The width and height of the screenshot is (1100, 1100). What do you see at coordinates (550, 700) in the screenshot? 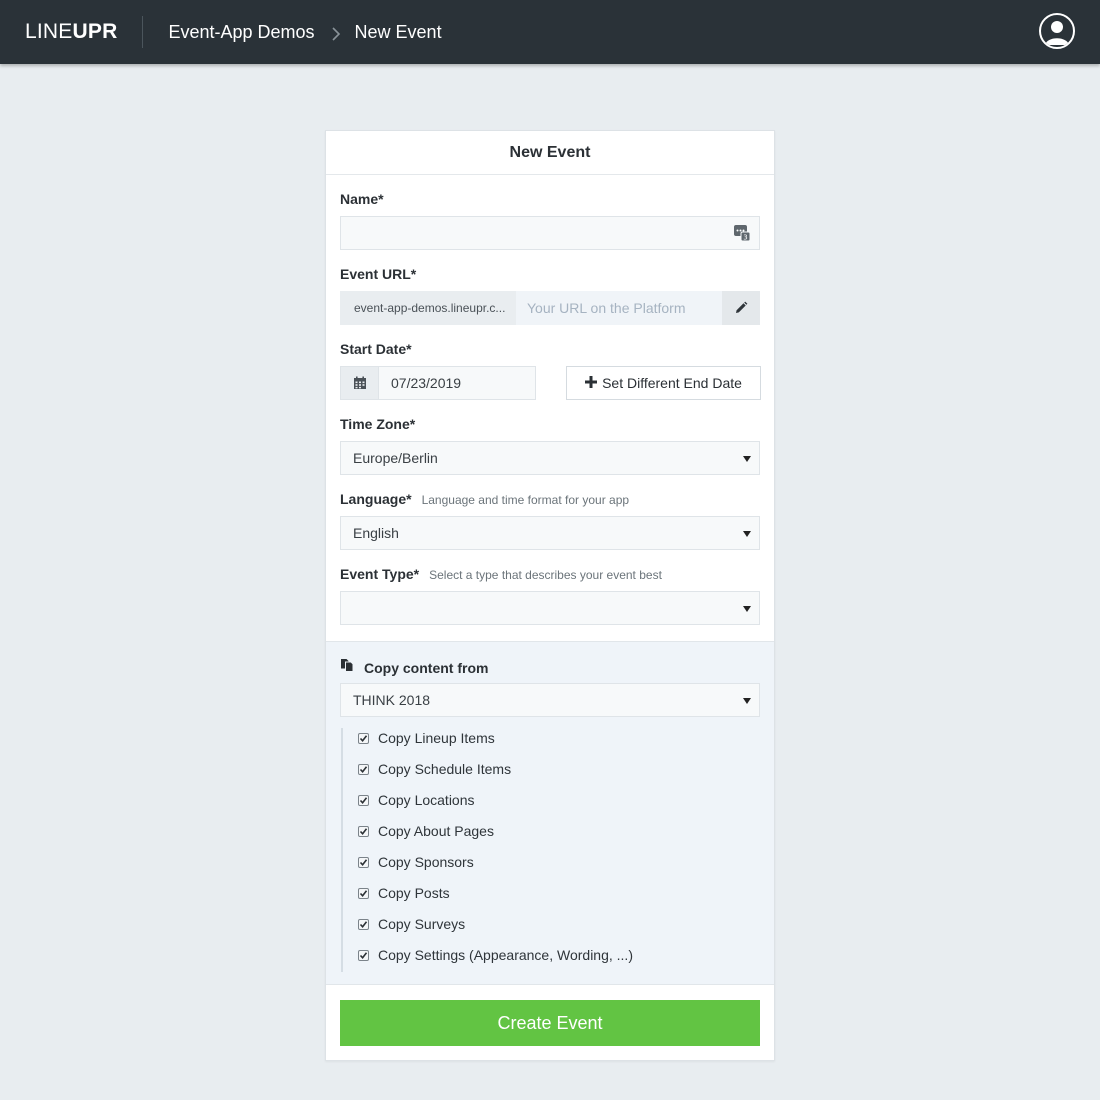
I see `copy-source-select: THINK 2018` at bounding box center [550, 700].